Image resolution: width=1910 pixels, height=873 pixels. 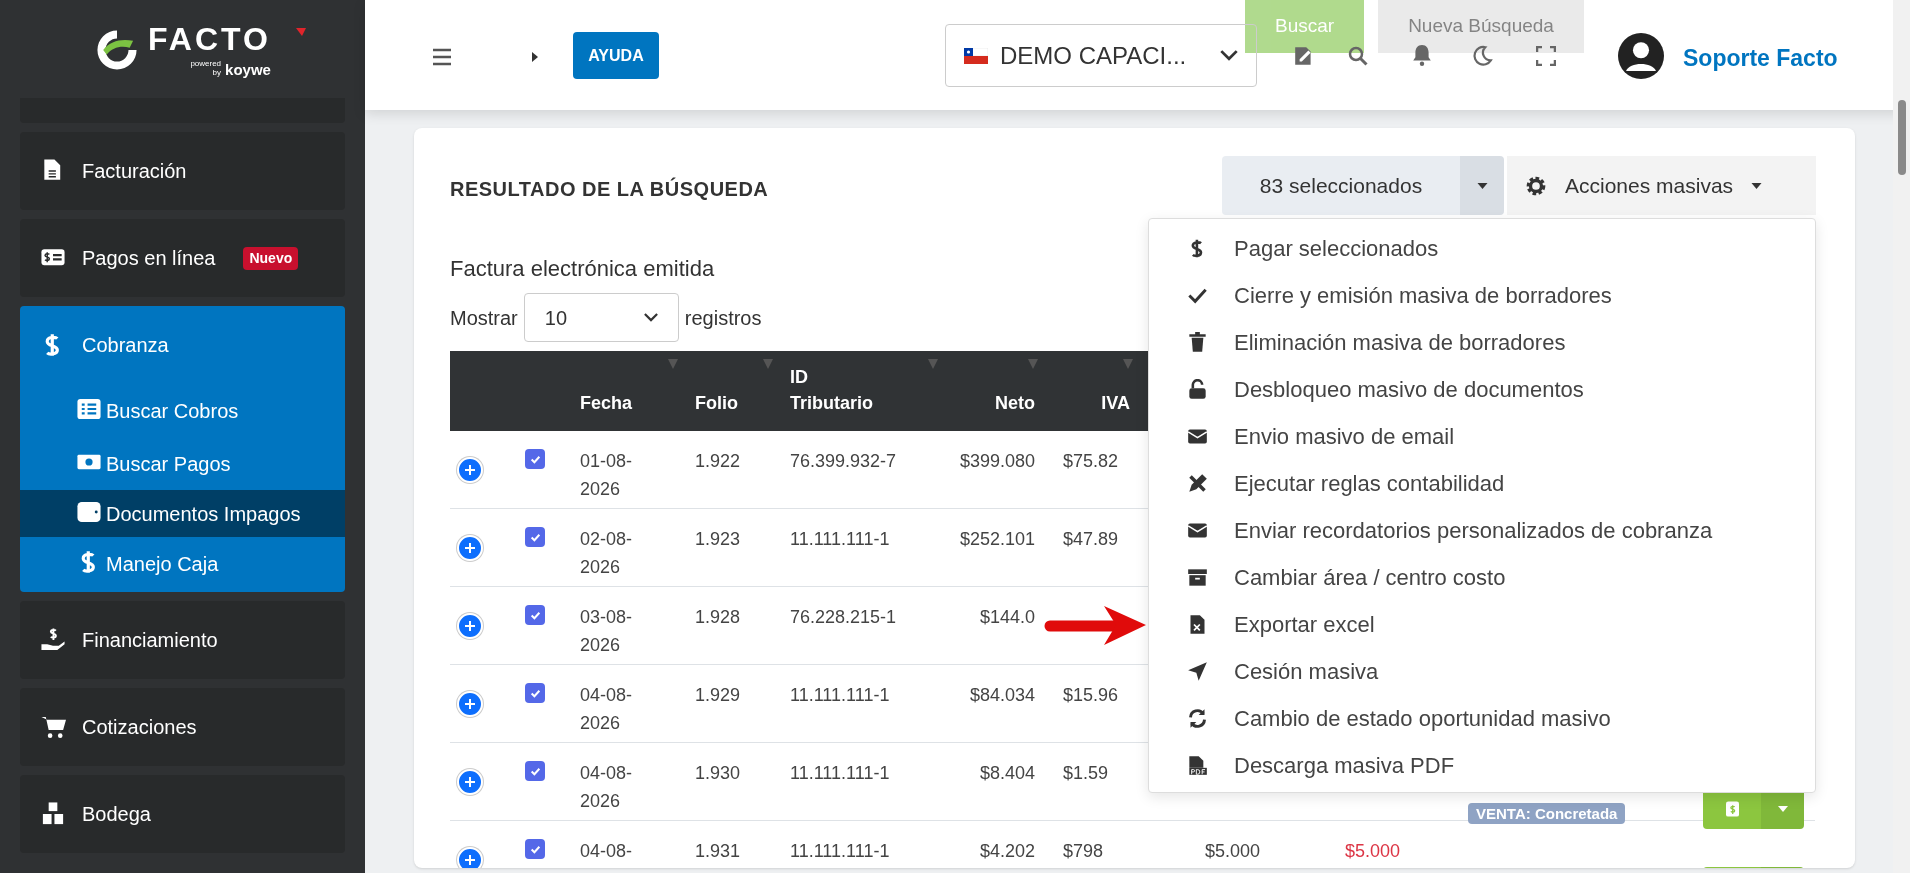 What do you see at coordinates (1482, 248) in the screenshot?
I see `menu-item: Pagar seleccionados` at bounding box center [1482, 248].